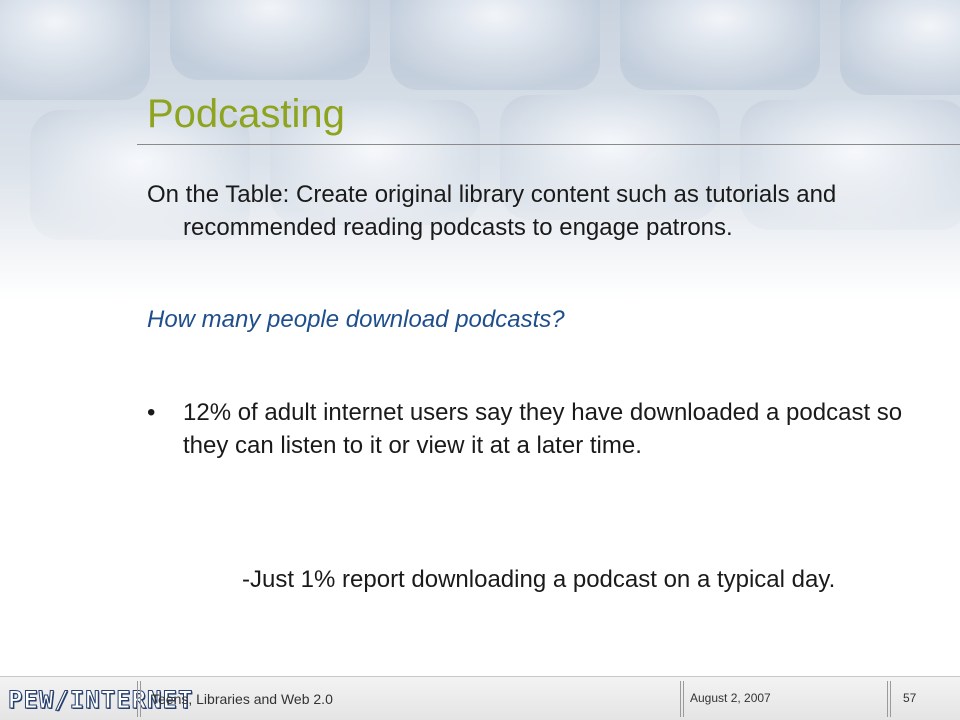 The image size is (960, 720). Describe the element at coordinates (910, 698) in the screenshot. I see `page-number: 57` at that location.